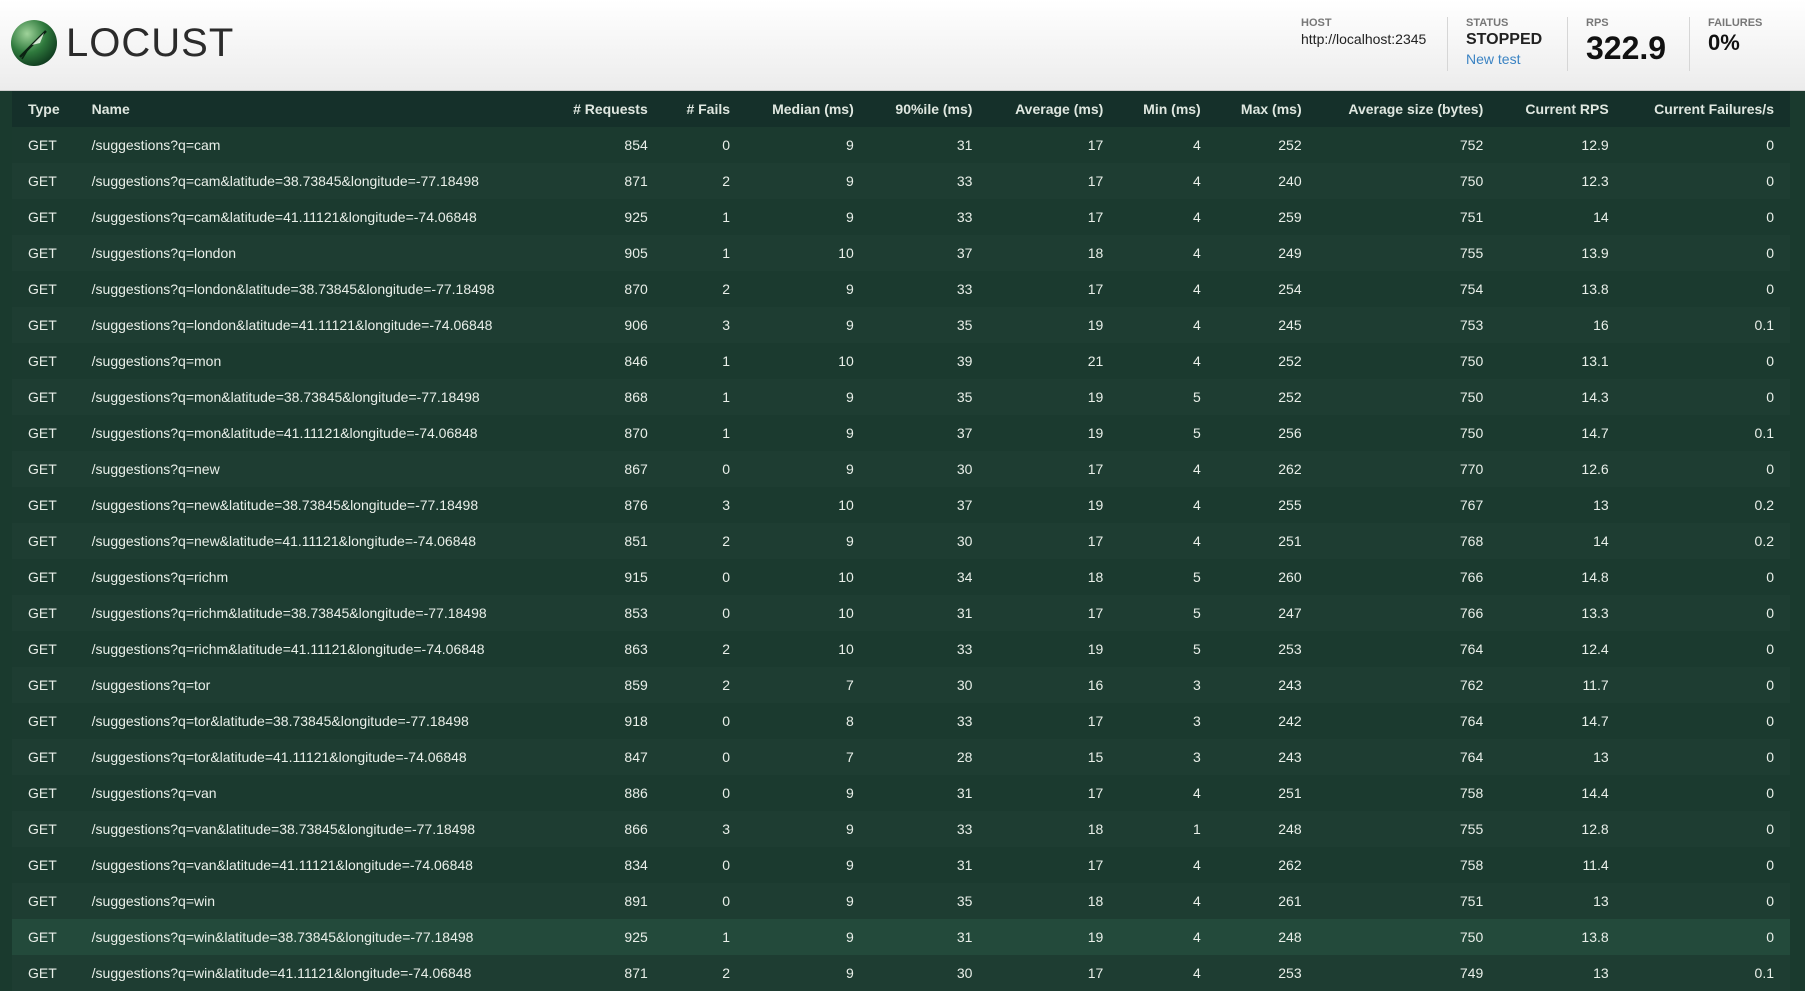 The height and width of the screenshot is (991, 1805). Describe the element at coordinates (1290, 865) in the screenshot. I see `cell-max: 262` at that location.